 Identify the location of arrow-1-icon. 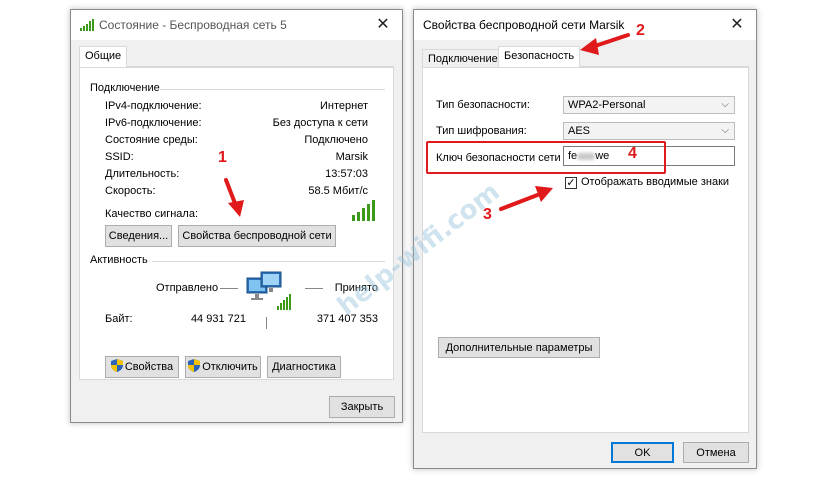
(234, 197).